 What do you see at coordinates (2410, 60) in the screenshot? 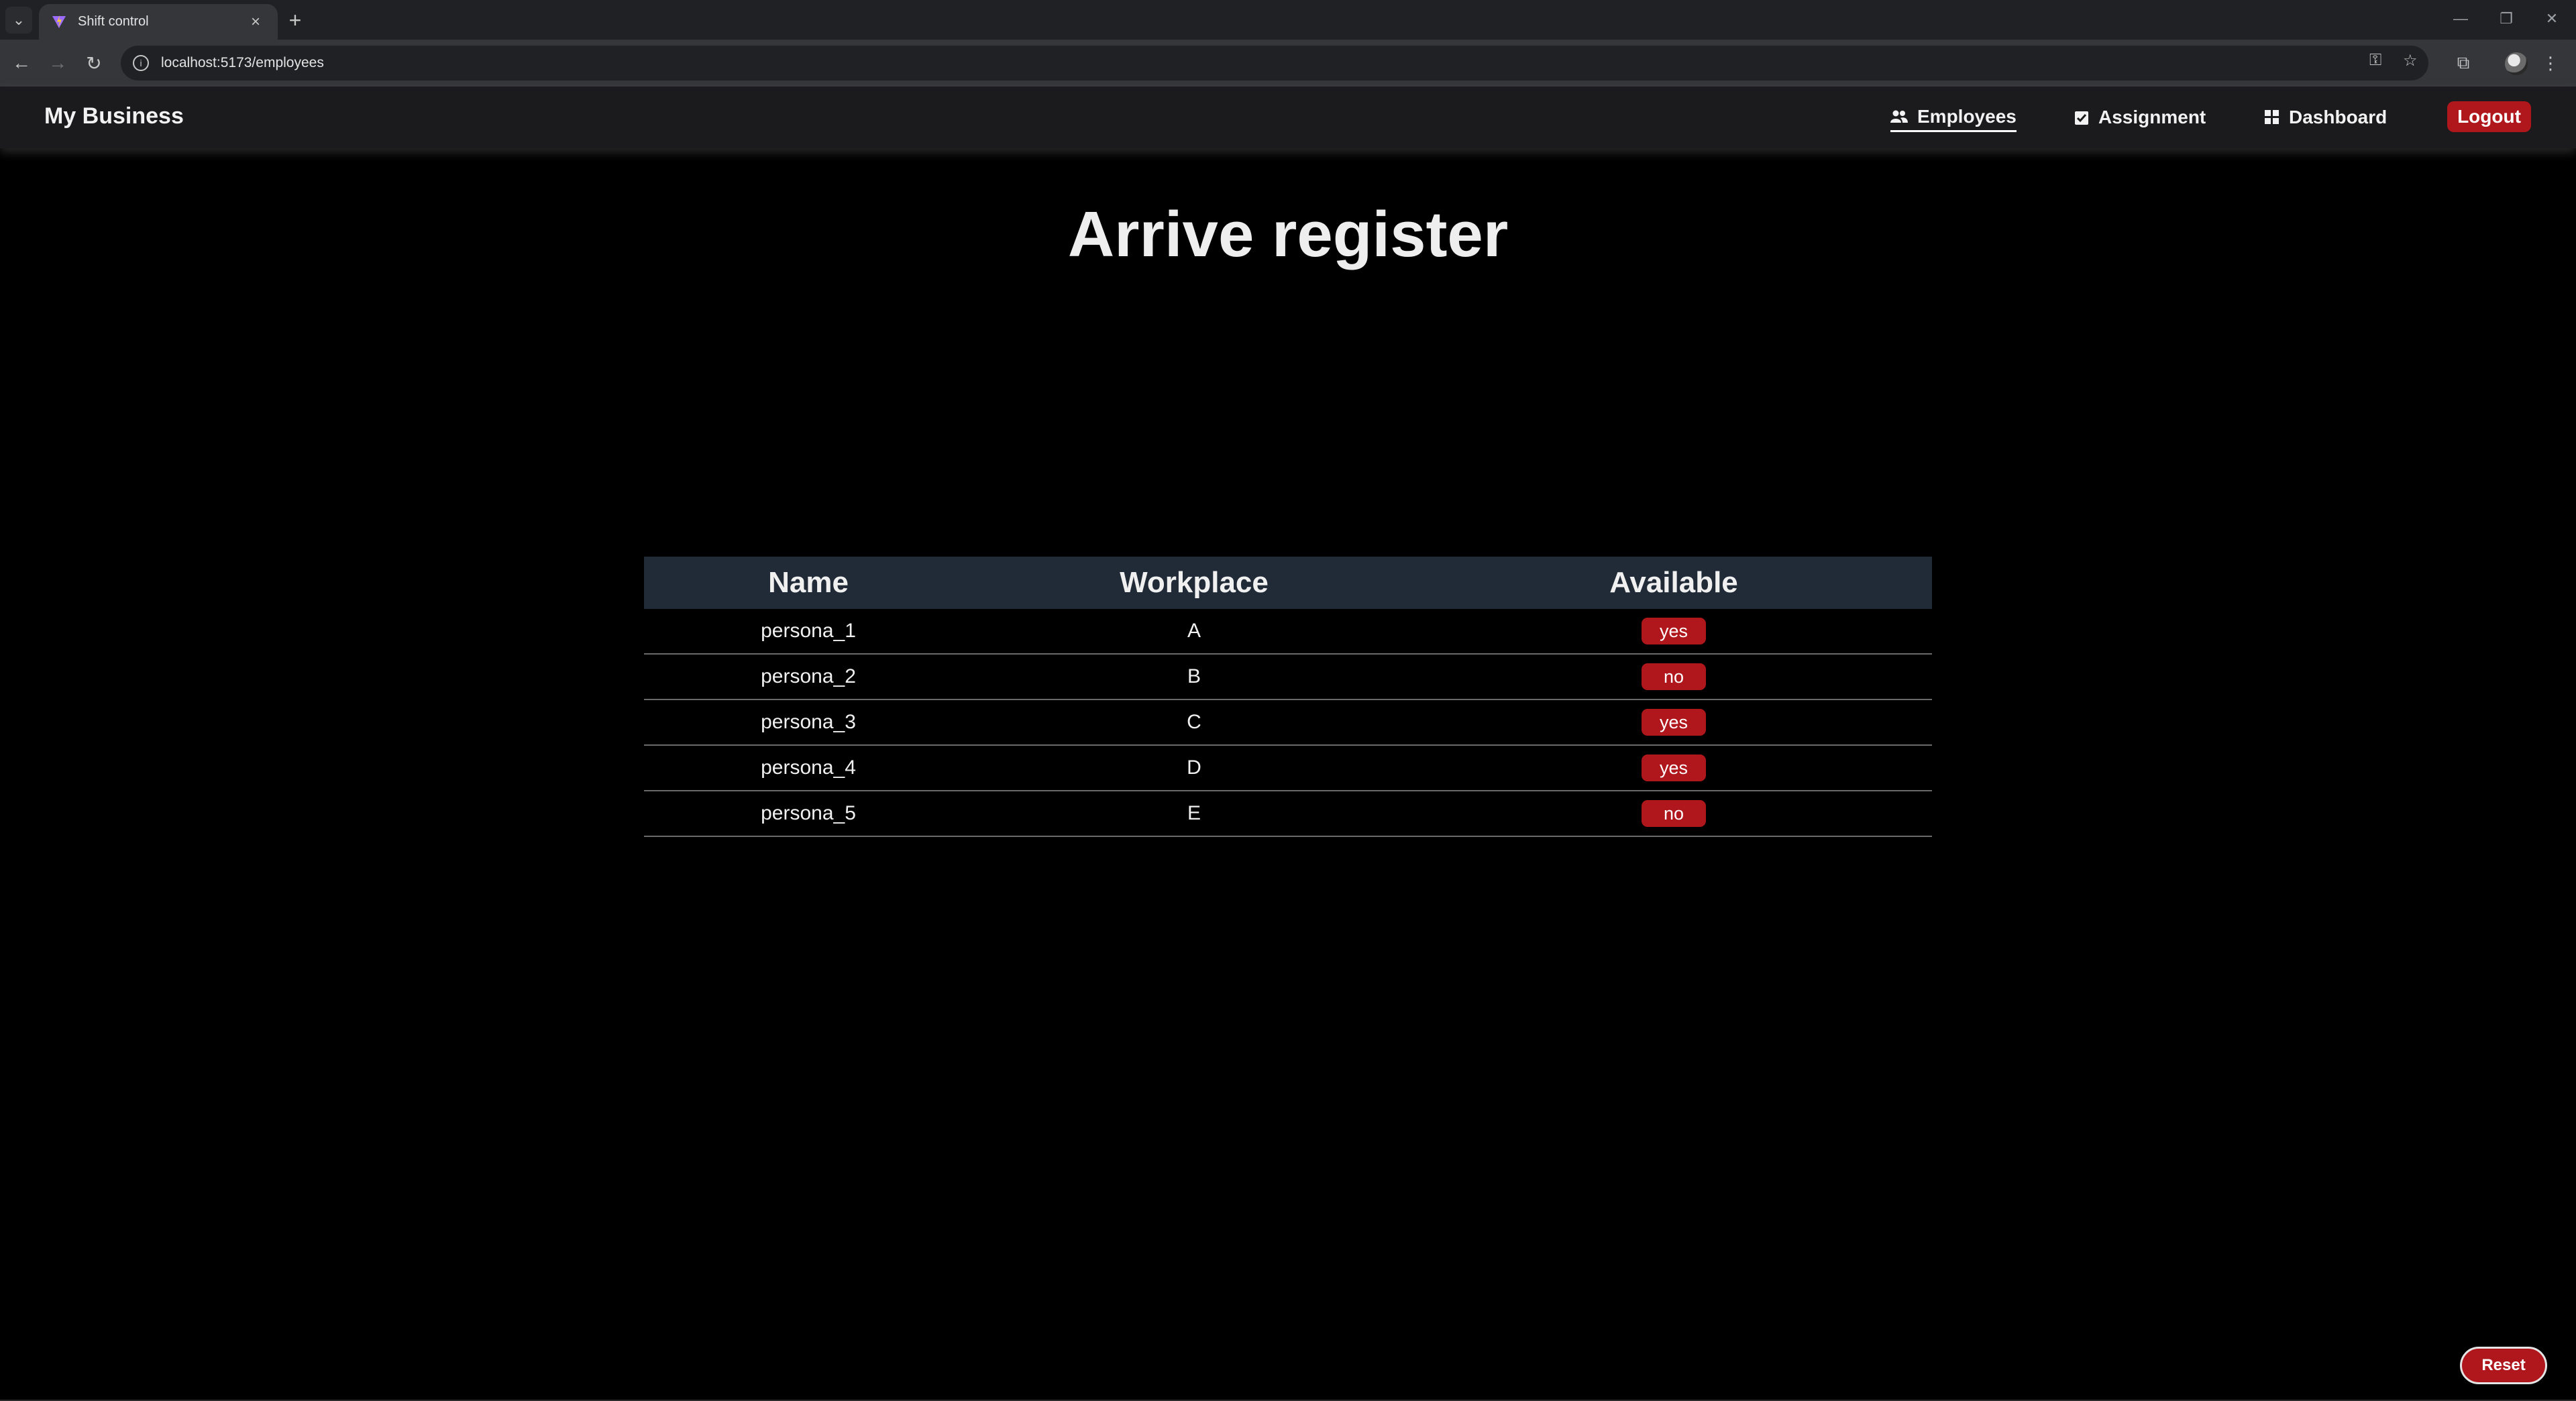
I see `bookmark-star-icon: ☆` at bounding box center [2410, 60].